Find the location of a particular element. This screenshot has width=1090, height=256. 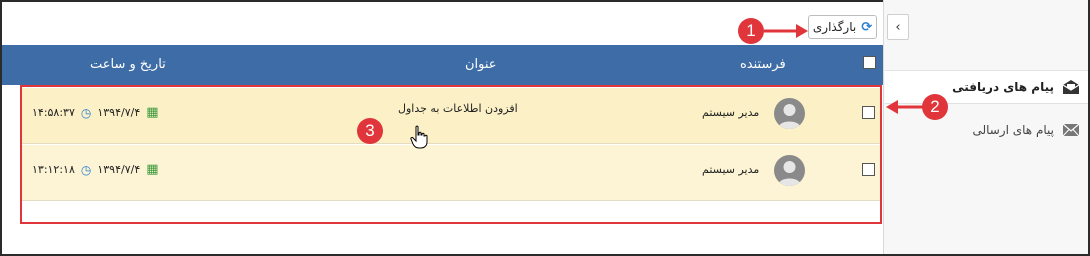

refresh-icon: ⟳ is located at coordinates (867, 27).